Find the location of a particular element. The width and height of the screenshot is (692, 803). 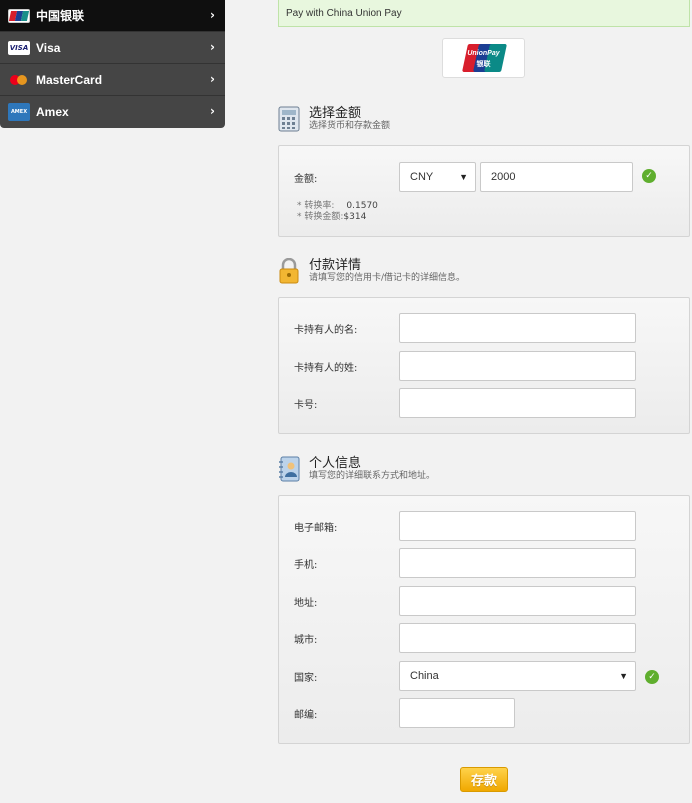

converted-amount-note: * 转换金额:$314 is located at coordinates (331, 217).